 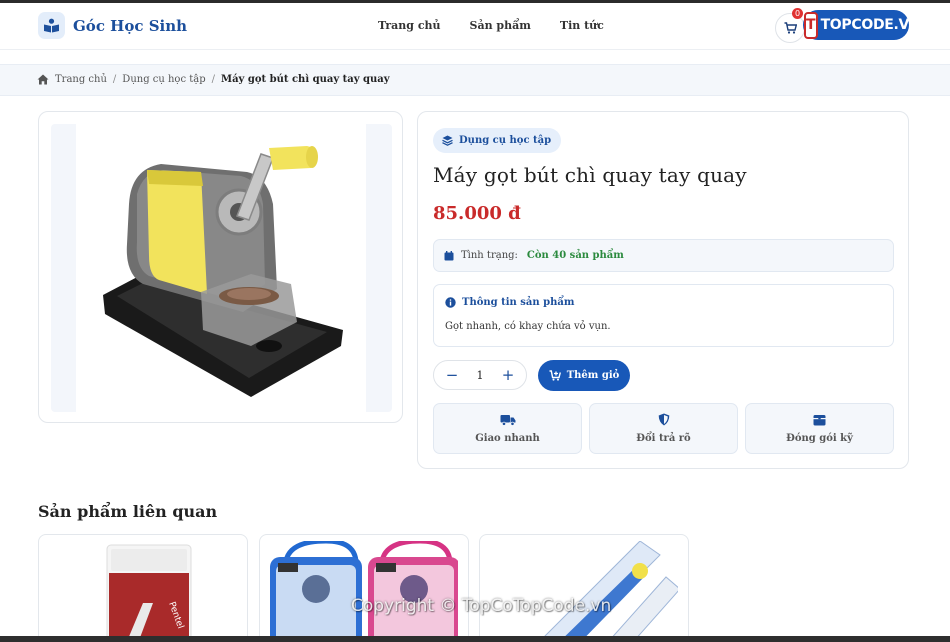 I want to click on category-badge: Dụng cụ học tập, so click(x=497, y=140).